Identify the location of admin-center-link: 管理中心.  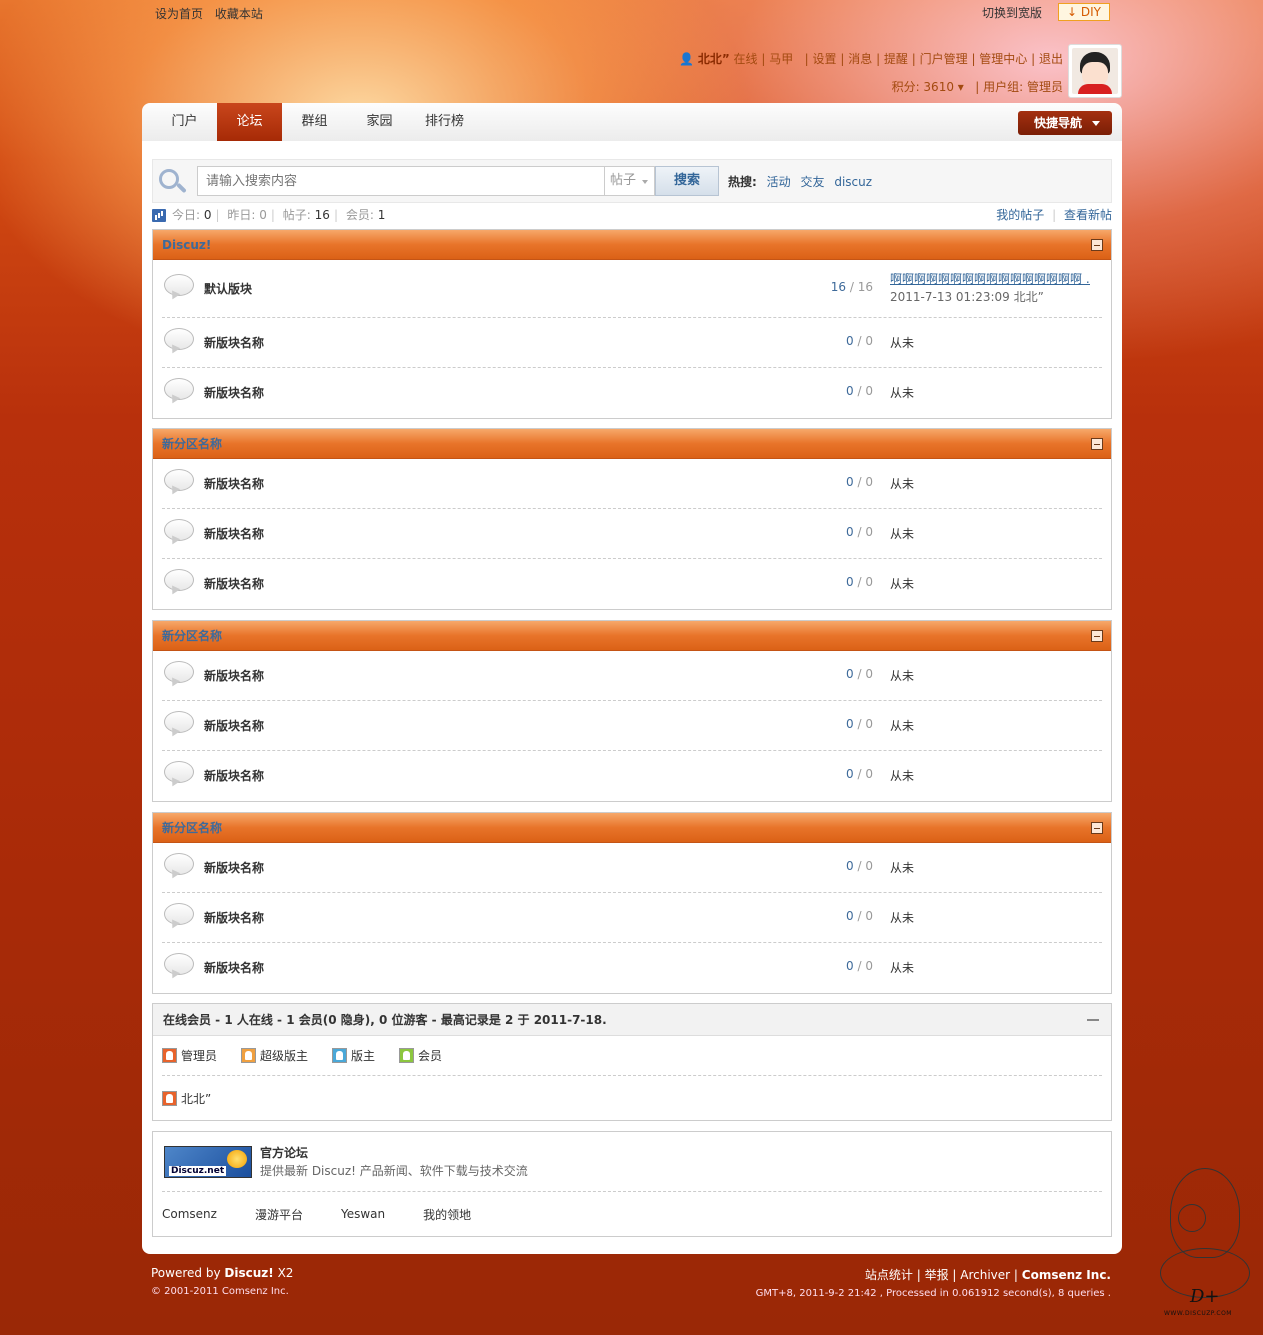
(1003, 59).